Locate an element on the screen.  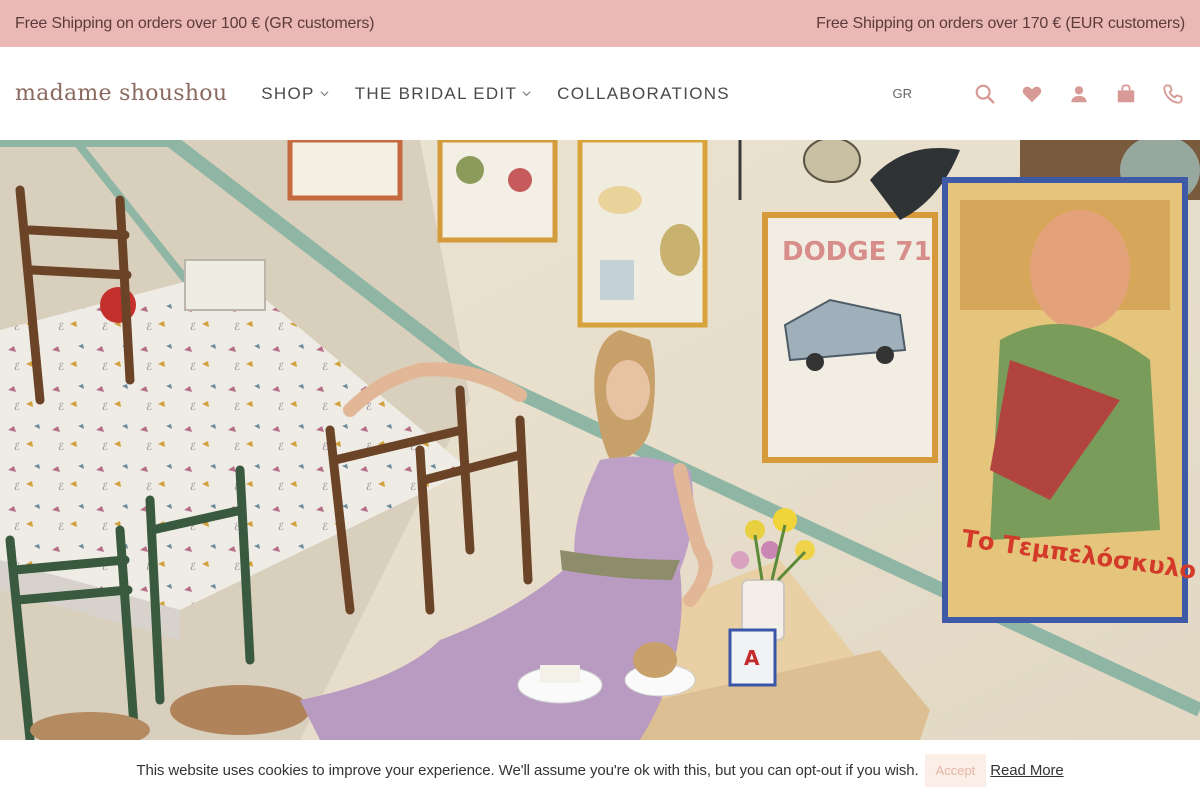
nav-item-shop: SHOP is located at coordinates (295, 93).